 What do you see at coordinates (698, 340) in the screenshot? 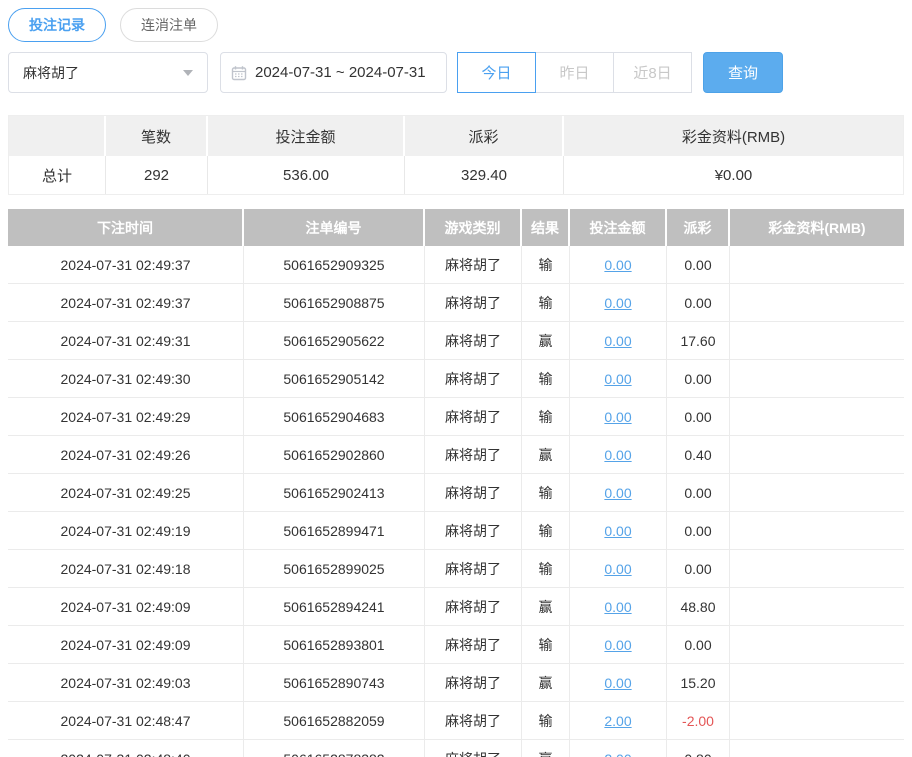
I see `payout-value: 17.60` at bounding box center [698, 340].